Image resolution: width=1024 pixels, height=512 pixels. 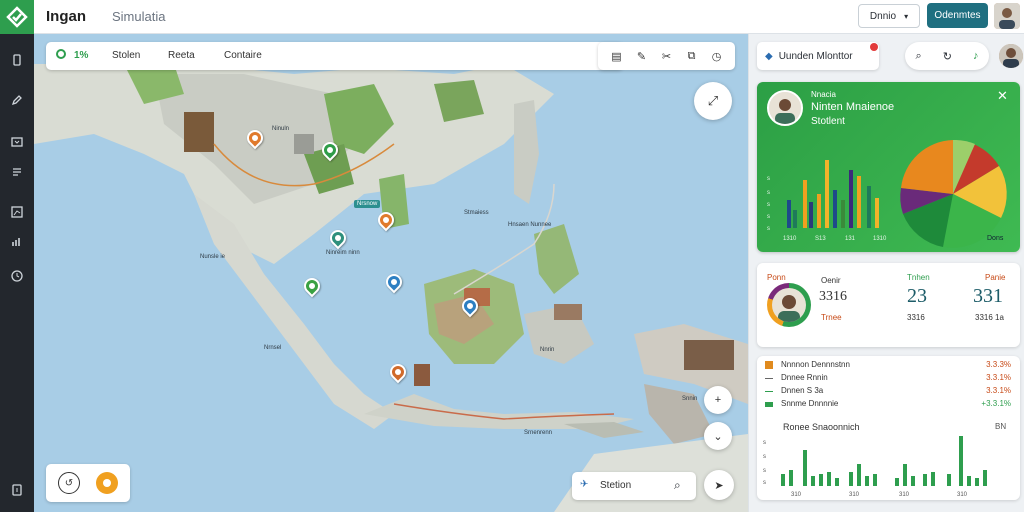 I want to click on clock-icon, so click(x=17, y=276).